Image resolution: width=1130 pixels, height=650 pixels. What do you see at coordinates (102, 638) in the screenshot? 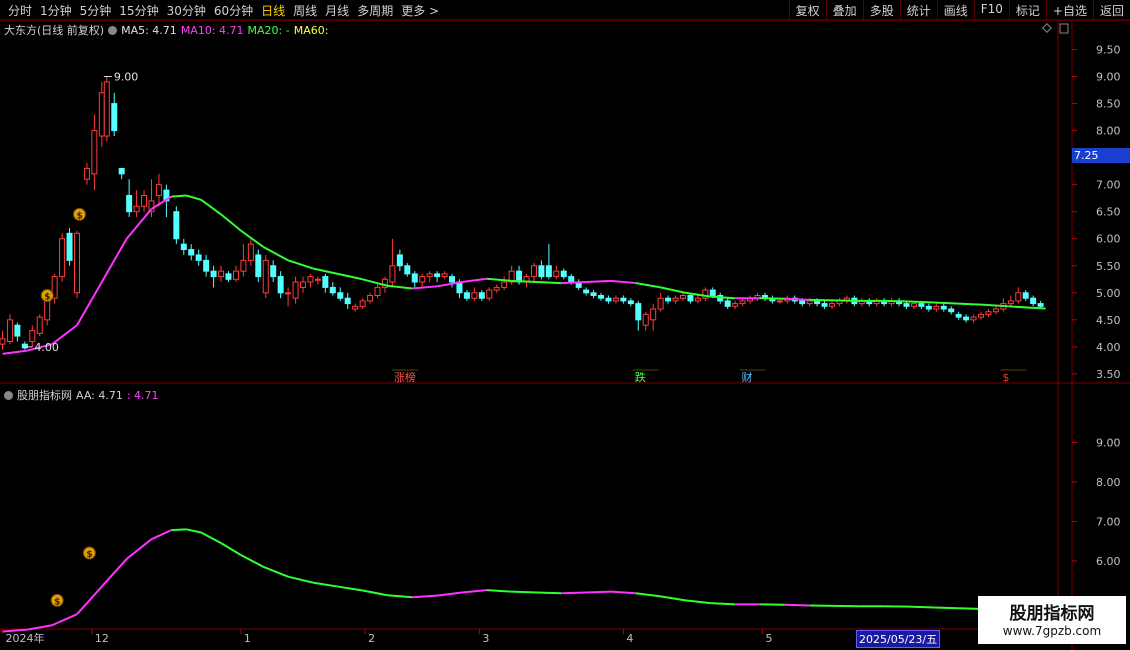
I see `time-tick-label: 12` at bounding box center [102, 638].